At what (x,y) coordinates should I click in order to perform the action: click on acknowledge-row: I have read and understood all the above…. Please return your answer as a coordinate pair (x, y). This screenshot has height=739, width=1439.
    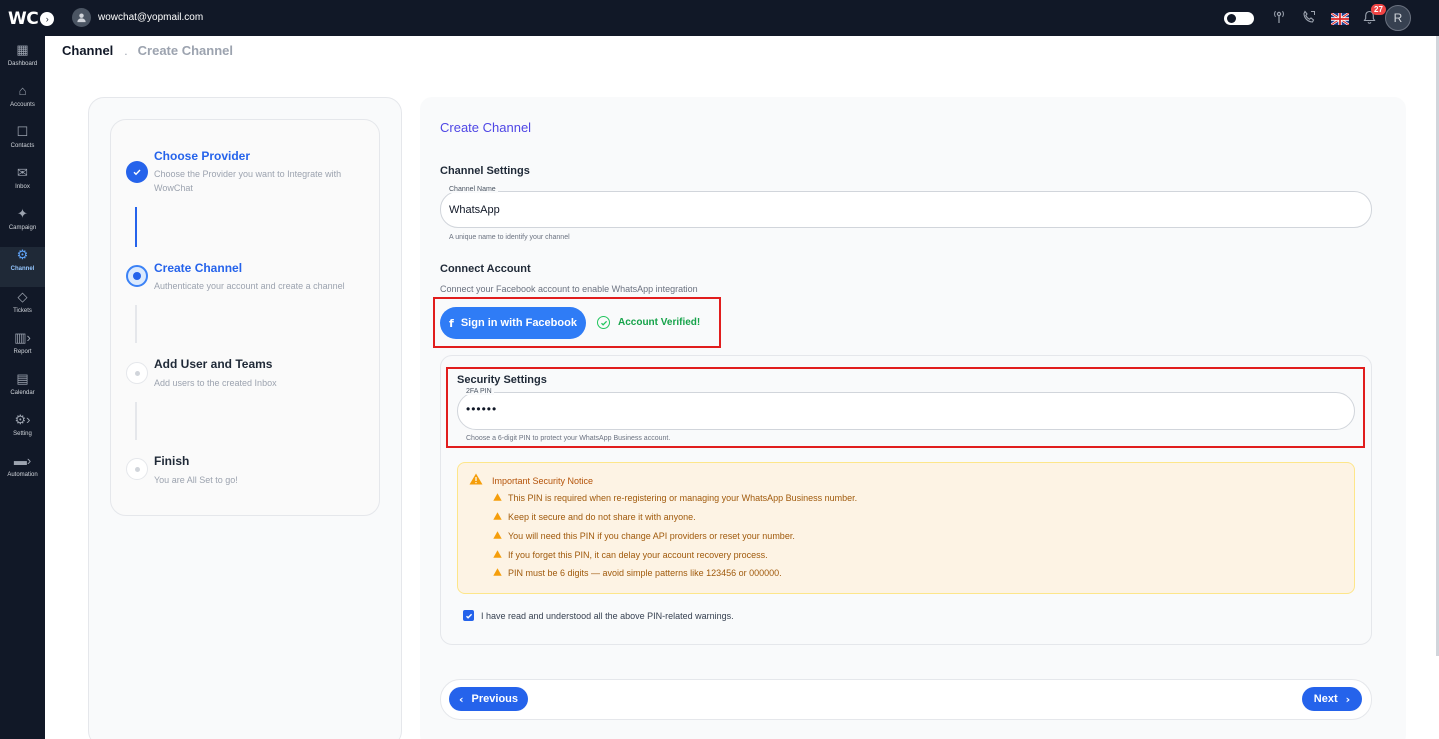
    Looking at the image, I should click on (598, 615).